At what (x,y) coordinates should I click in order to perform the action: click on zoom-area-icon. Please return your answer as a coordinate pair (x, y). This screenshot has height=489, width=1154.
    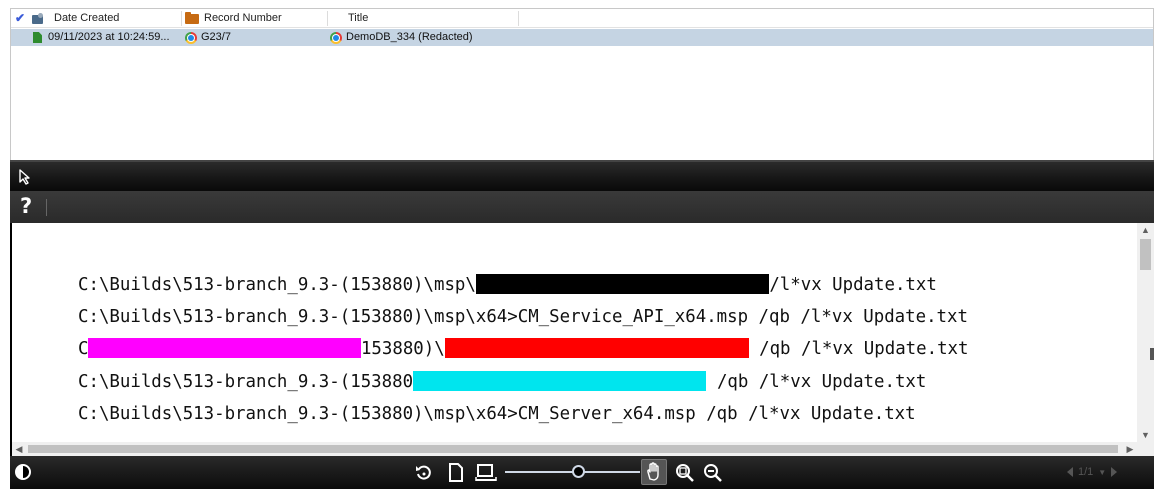
    Looking at the image, I should click on (685, 473).